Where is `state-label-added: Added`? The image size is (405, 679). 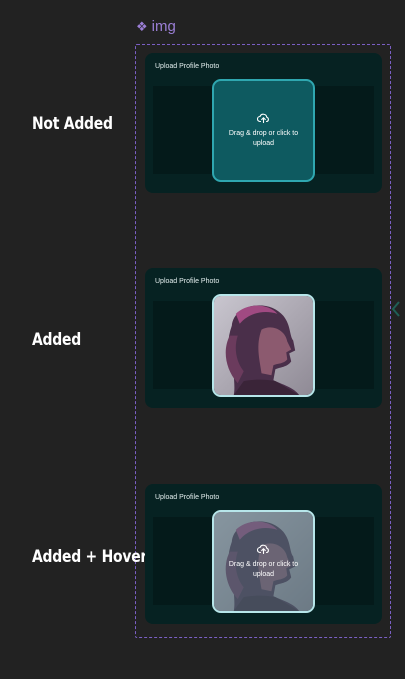 state-label-added: Added is located at coordinates (56, 340).